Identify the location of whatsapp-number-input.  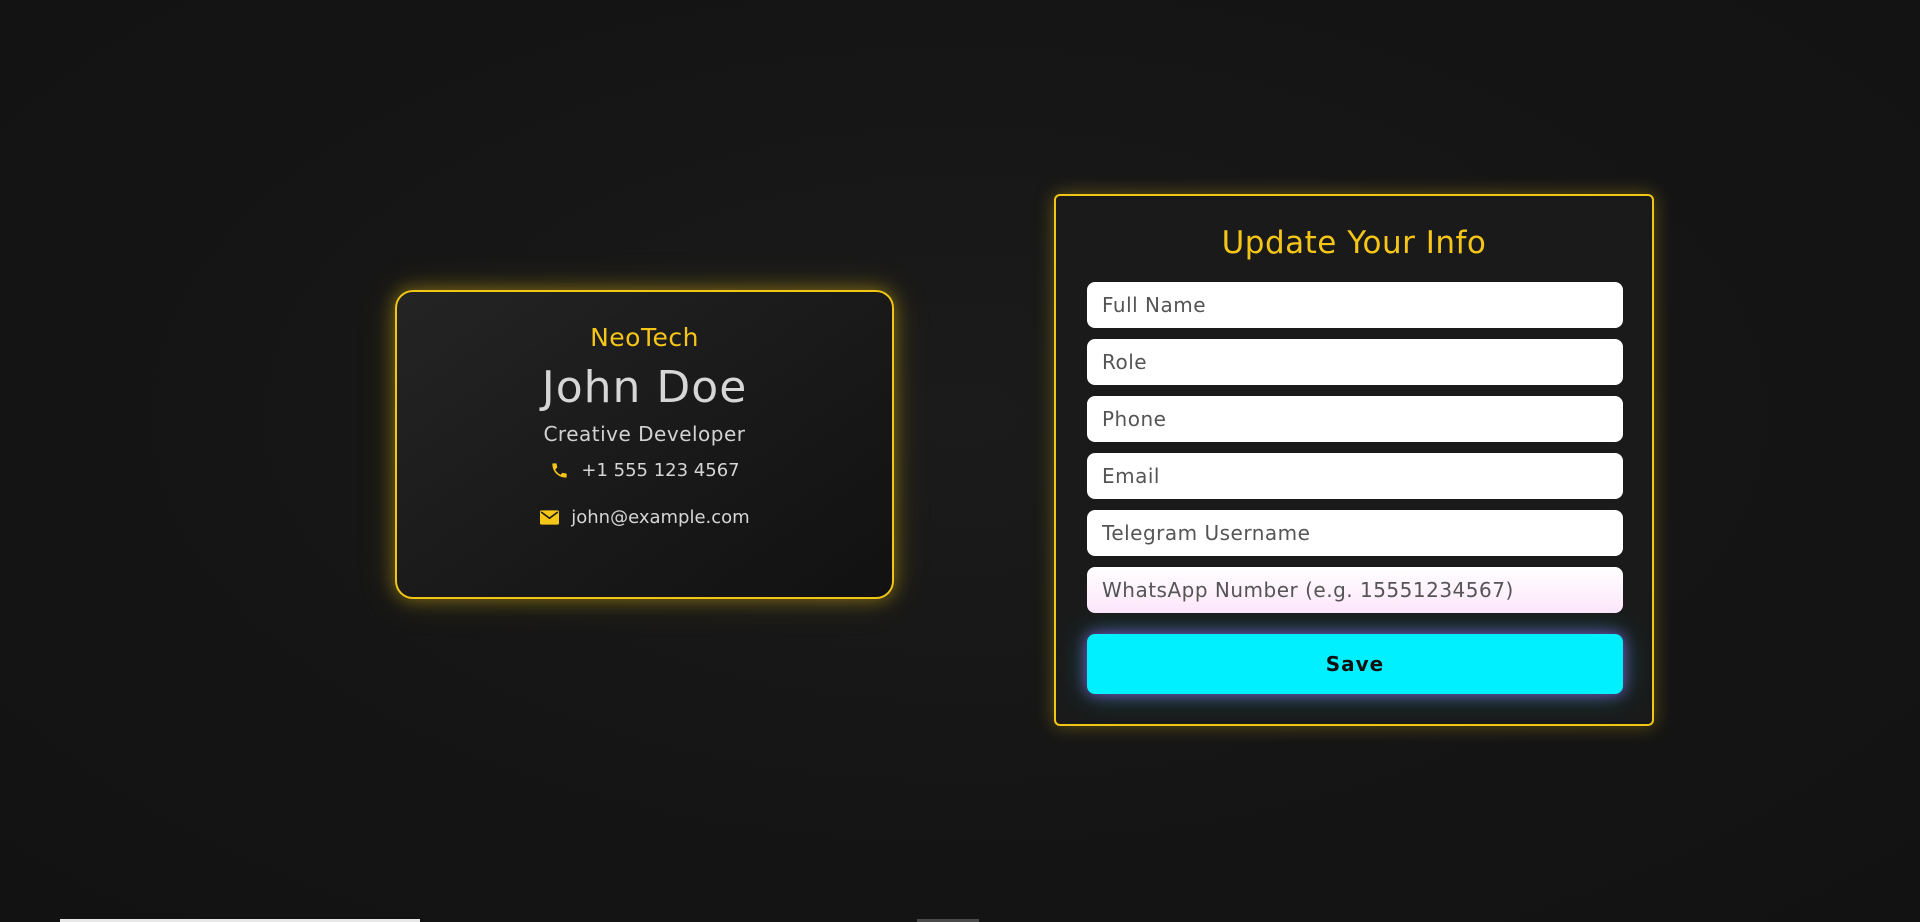
(1355, 590).